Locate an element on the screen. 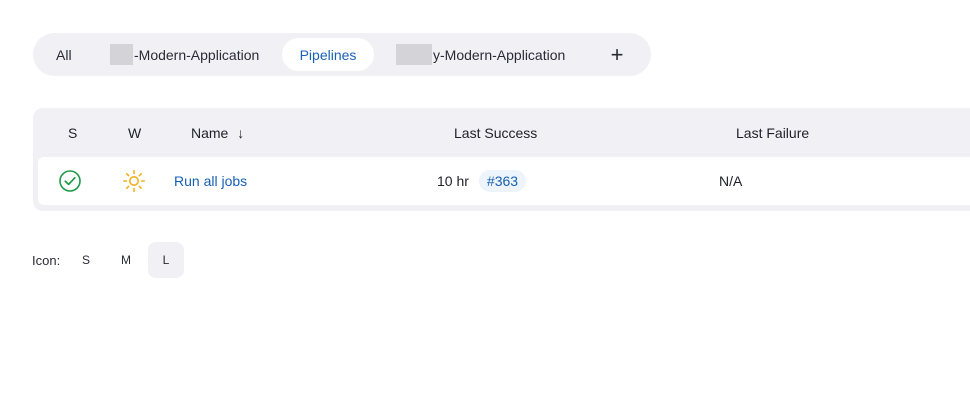 The image size is (970, 395). icon-size-label: Icon: is located at coordinates (46, 260).